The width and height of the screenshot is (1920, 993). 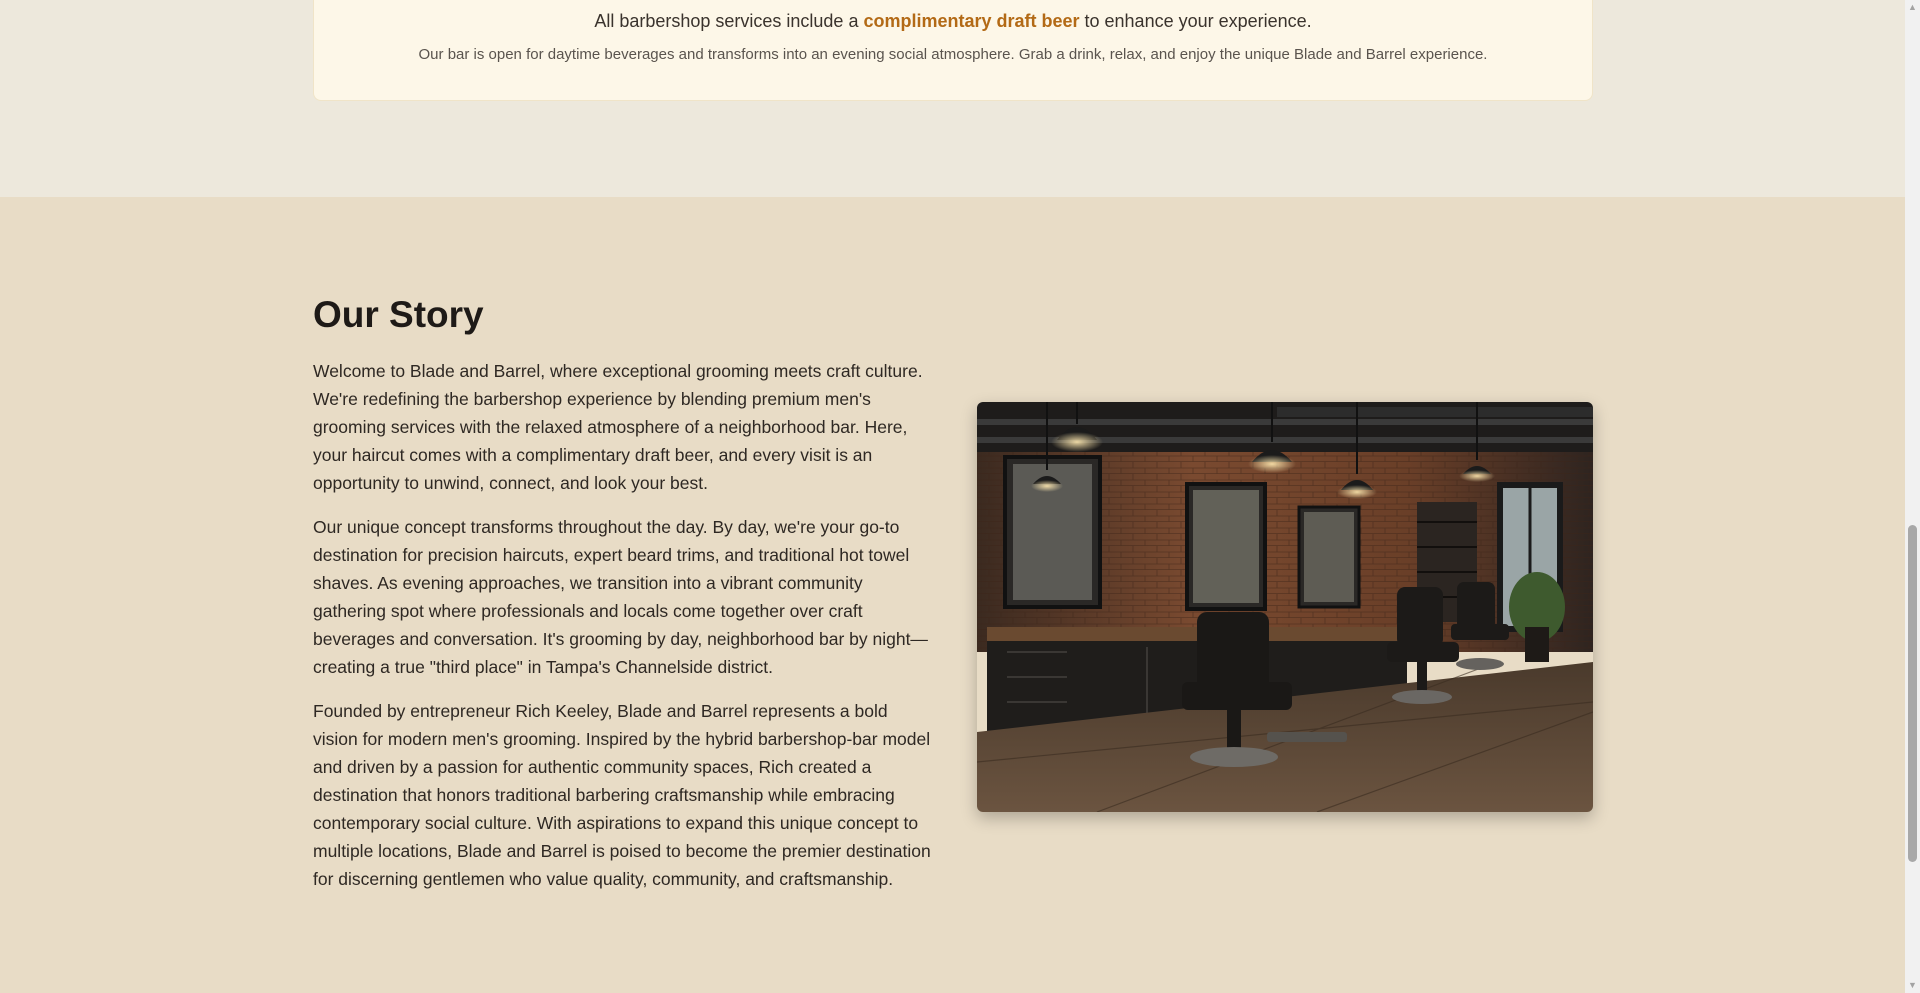 What do you see at coordinates (1912, 496) in the screenshot?
I see `vertical-scrollbar: ▲ ▼` at bounding box center [1912, 496].